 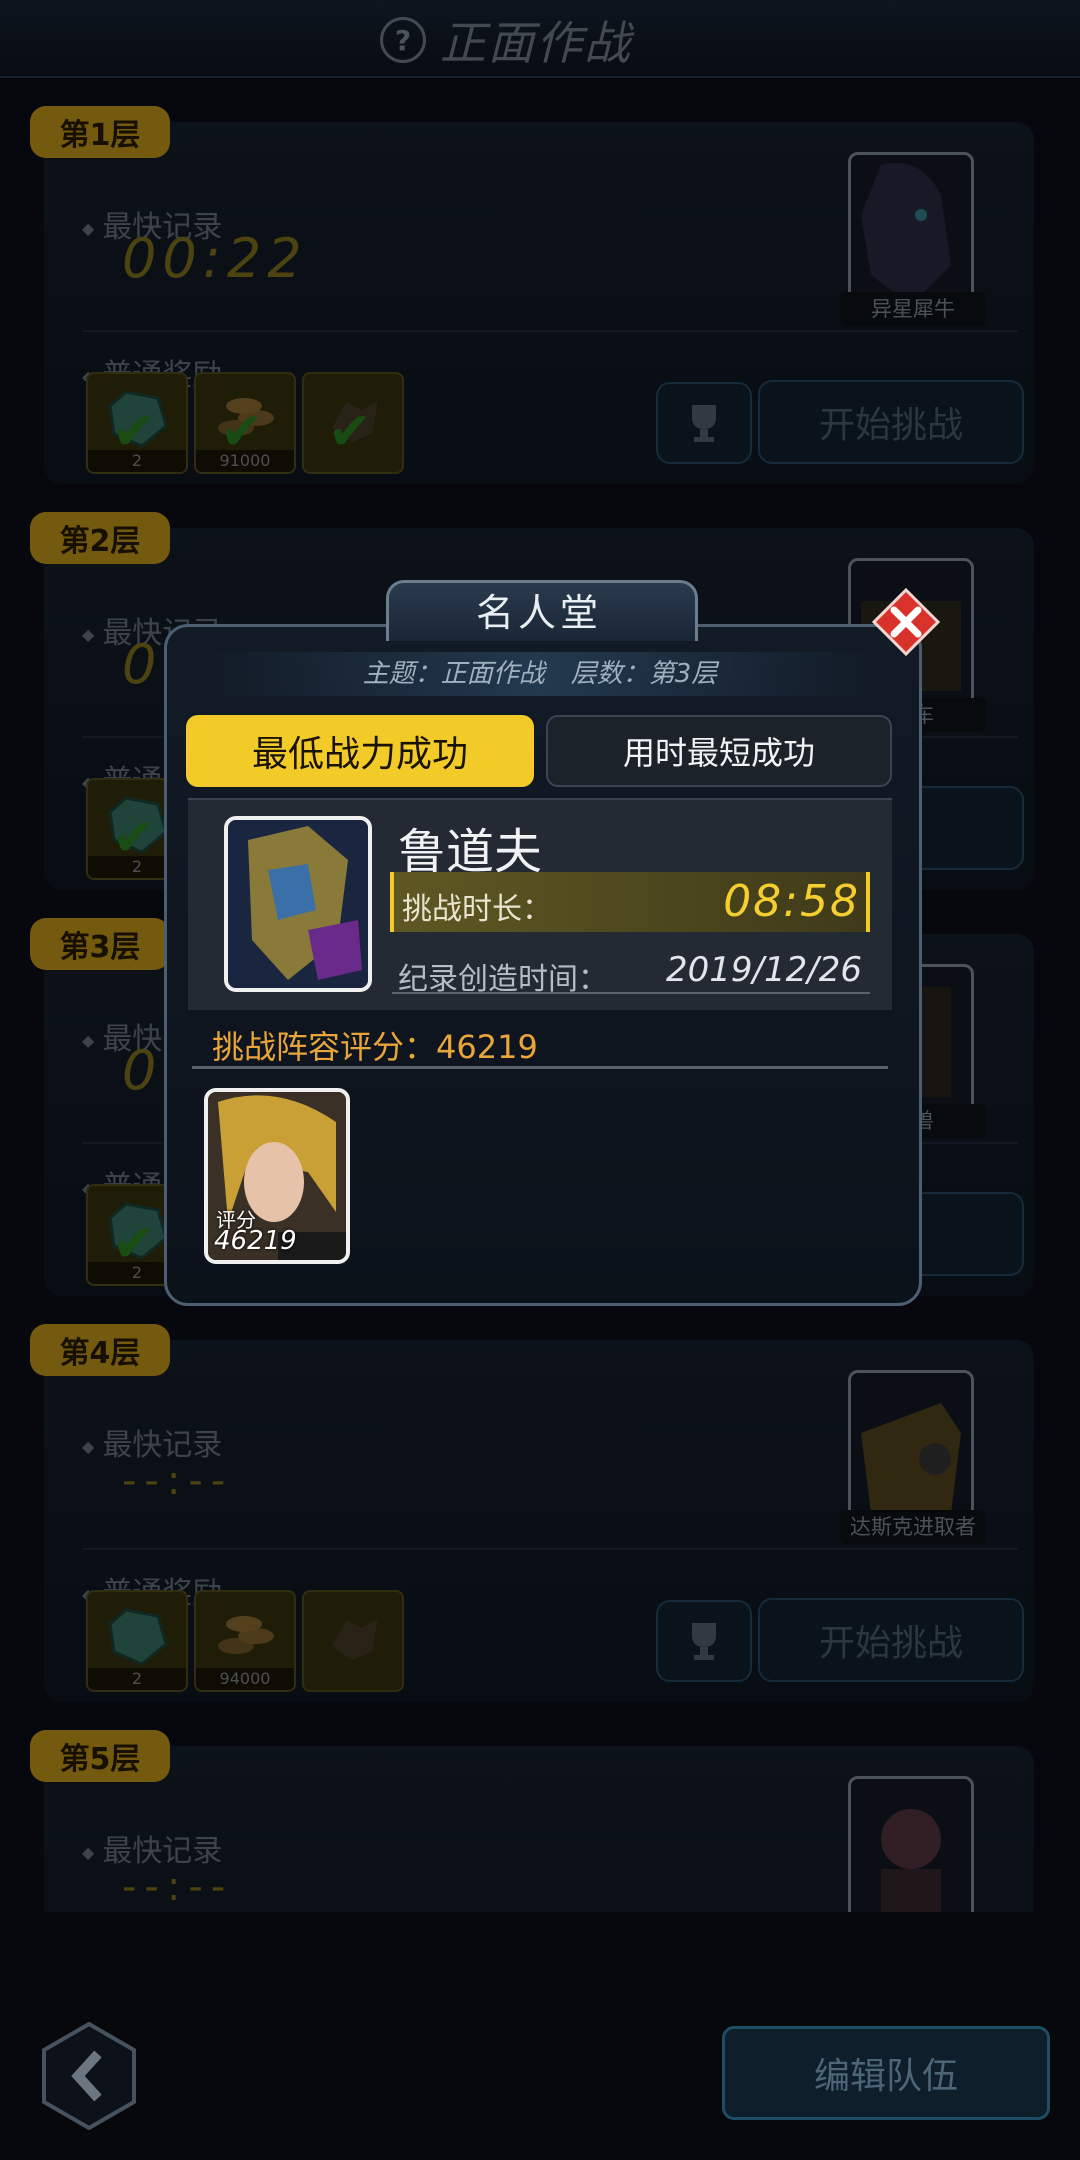 What do you see at coordinates (906, 622) in the screenshot?
I see `close-icon` at bounding box center [906, 622].